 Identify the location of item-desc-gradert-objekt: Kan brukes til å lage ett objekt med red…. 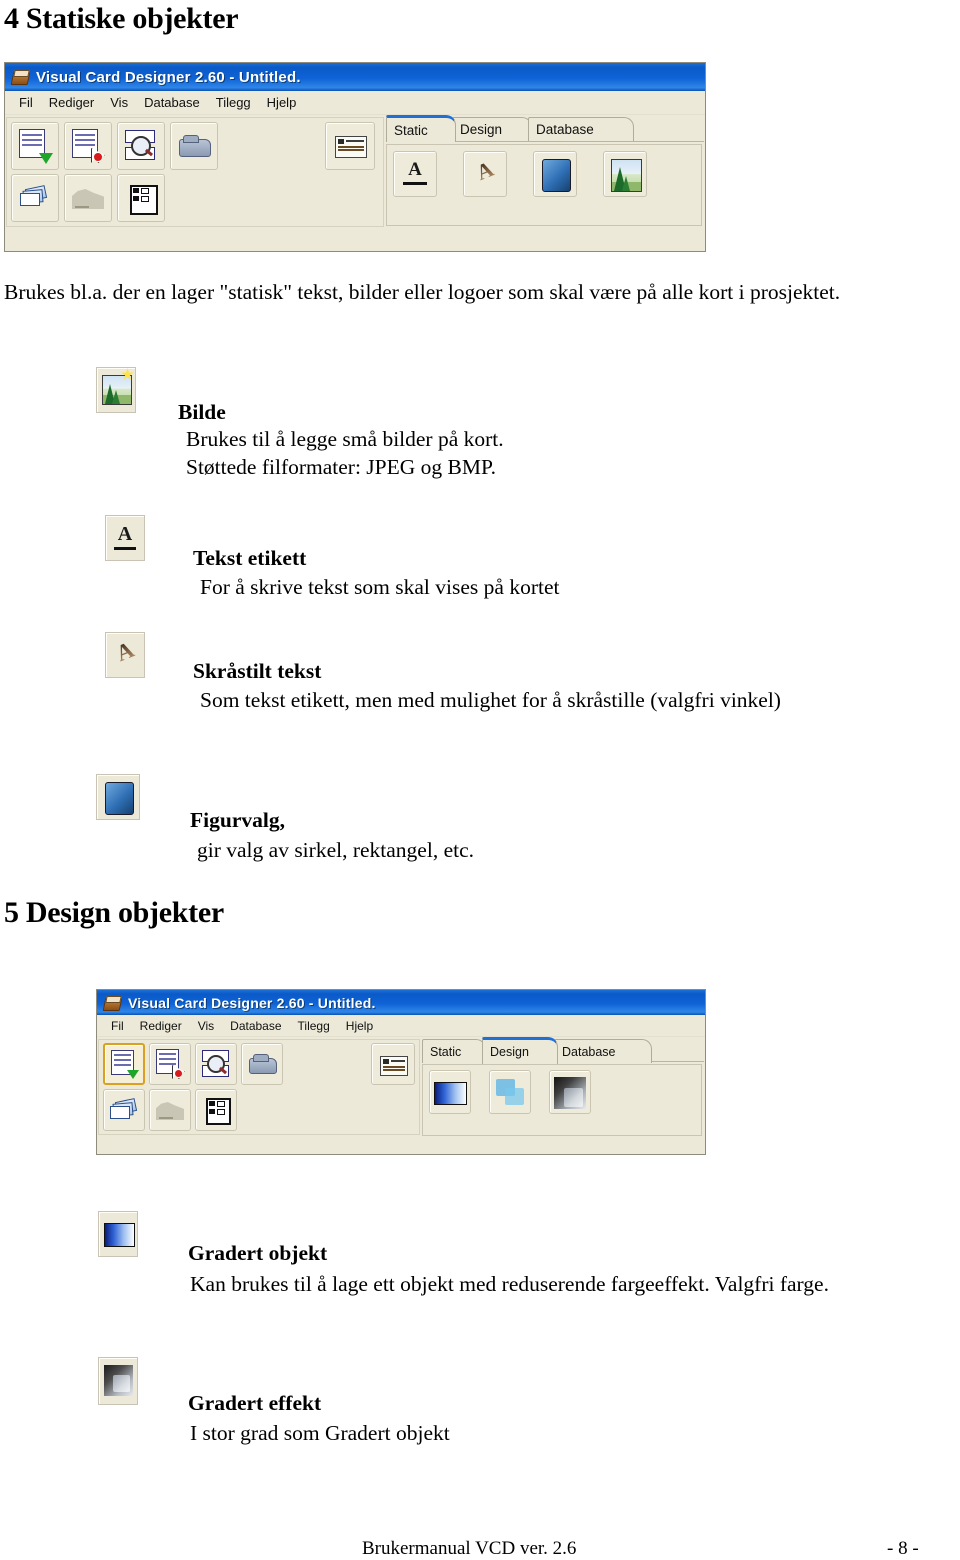
(509, 1284).